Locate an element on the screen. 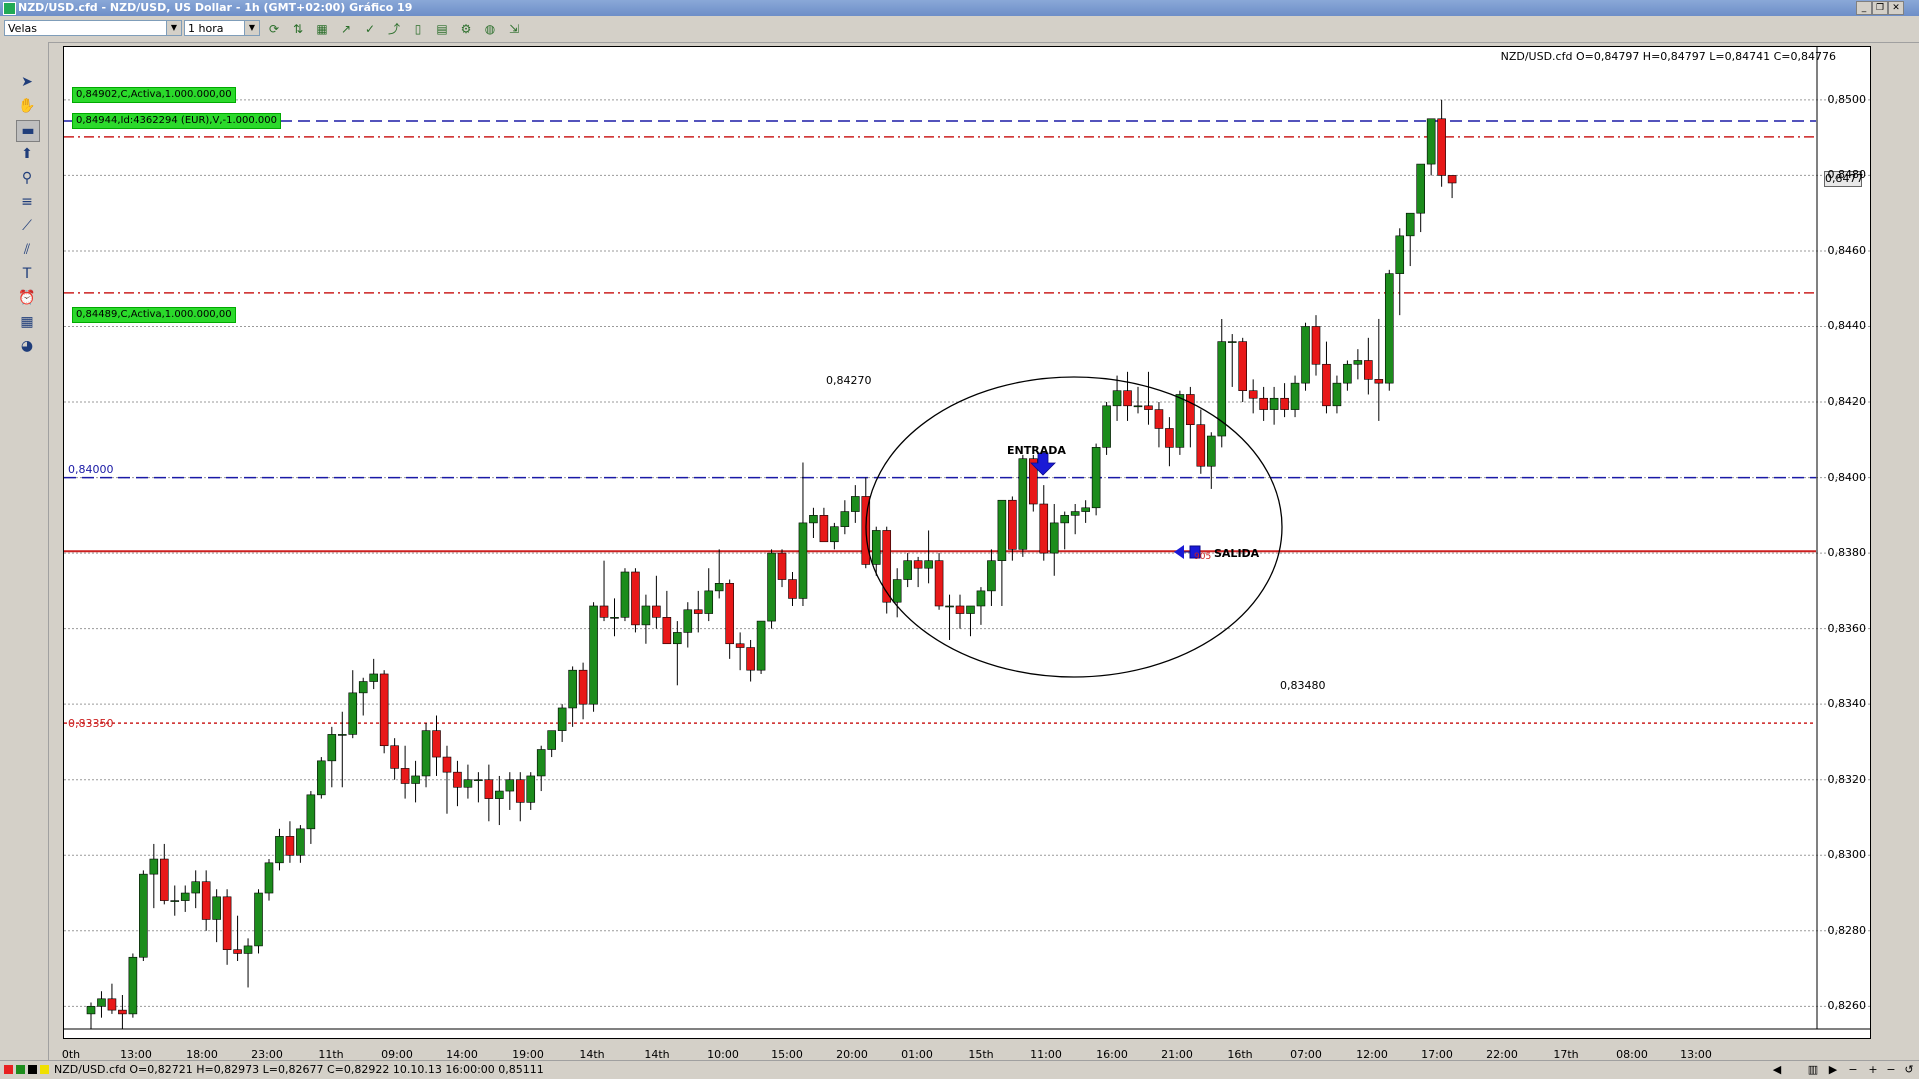  chart-toolbar: Velas ▼ 1 hora ▼ ⟳ ⇅ ▦ ↗ ✓ ⤴ ▯ ▤ ⚙ ◍ ⇲ is located at coordinates (959, 29).